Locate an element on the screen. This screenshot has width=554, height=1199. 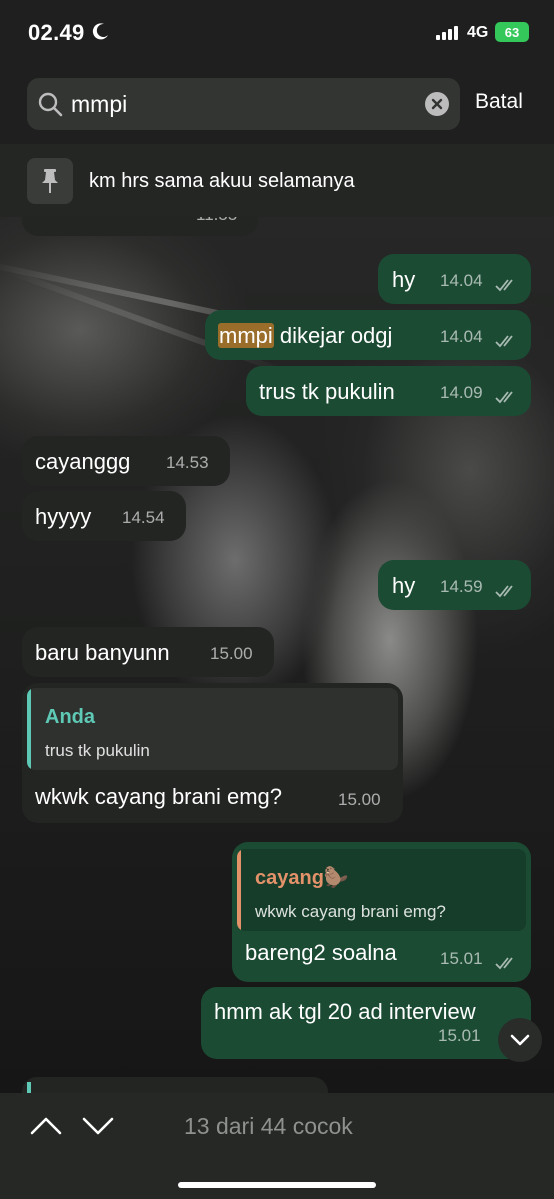
message-time: 14.54 is located at coordinates (143, 517).